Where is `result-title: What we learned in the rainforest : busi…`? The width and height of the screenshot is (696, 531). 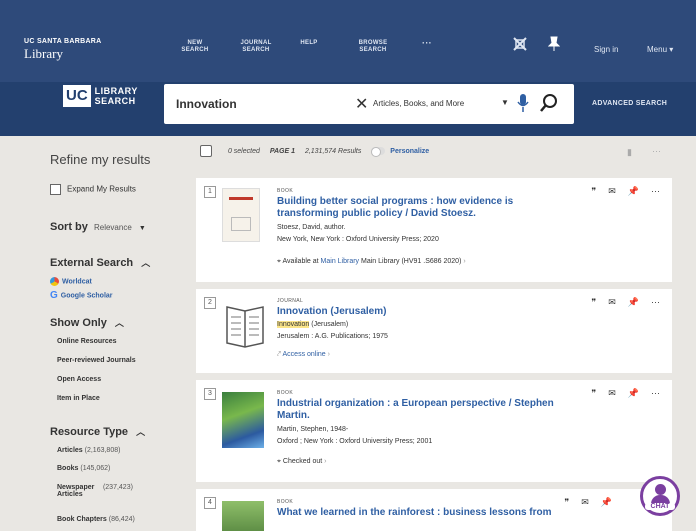
result-title: What we learned in the rainforest : busi… is located at coordinates (437, 513).